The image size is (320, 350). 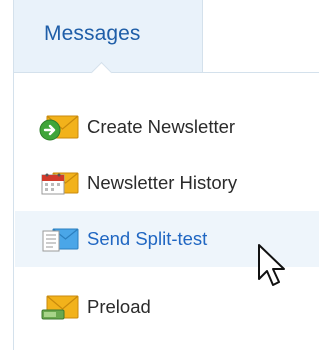 What do you see at coordinates (271, 265) in the screenshot?
I see `mouse-pointer-icon` at bounding box center [271, 265].